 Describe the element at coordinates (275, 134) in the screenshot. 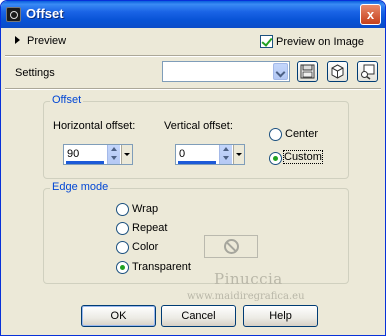

I see `center-radio` at that location.